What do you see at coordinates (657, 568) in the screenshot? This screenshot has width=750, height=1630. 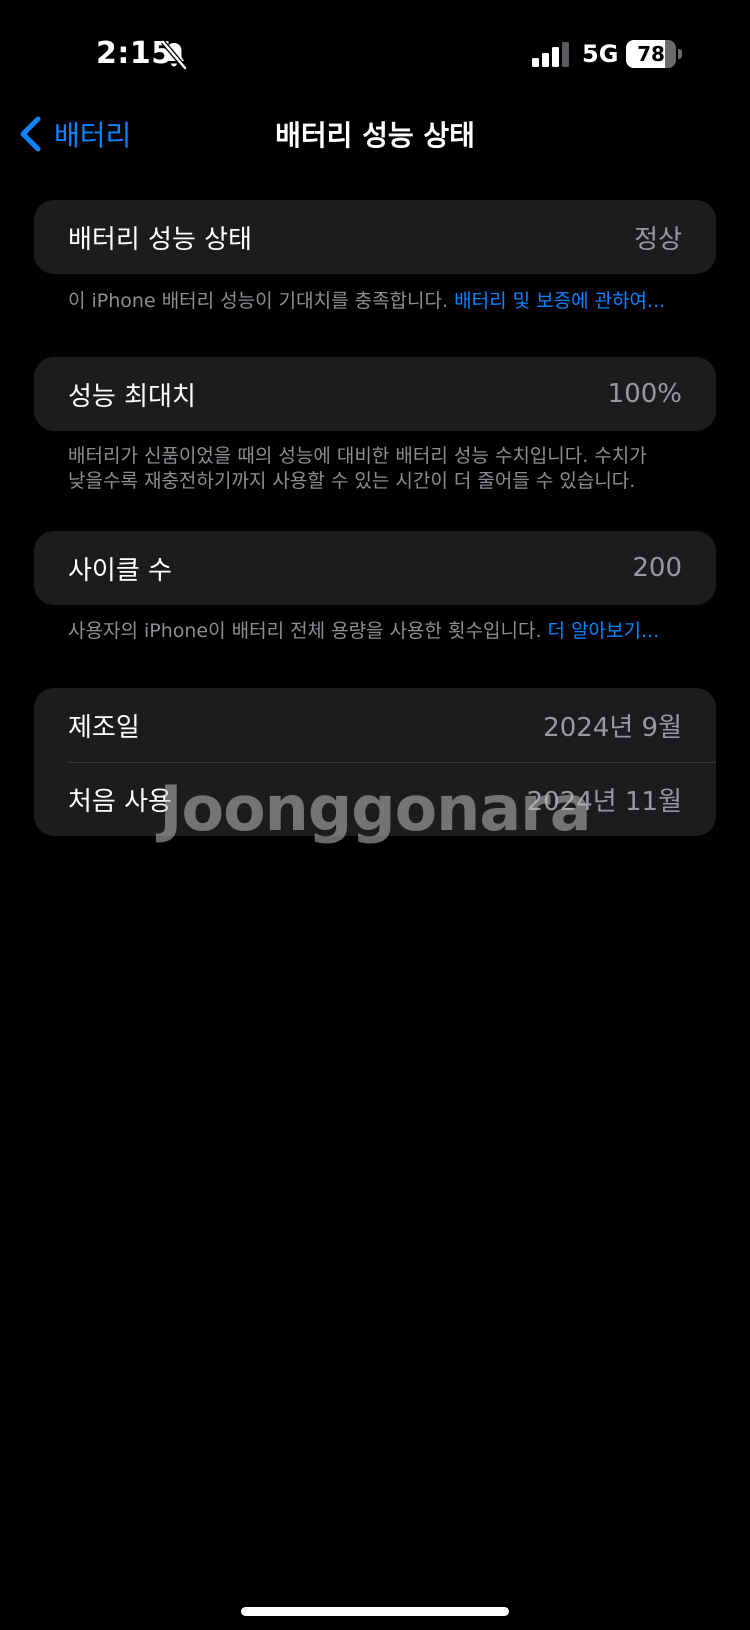 I see `cycle-count-value: 200` at bounding box center [657, 568].